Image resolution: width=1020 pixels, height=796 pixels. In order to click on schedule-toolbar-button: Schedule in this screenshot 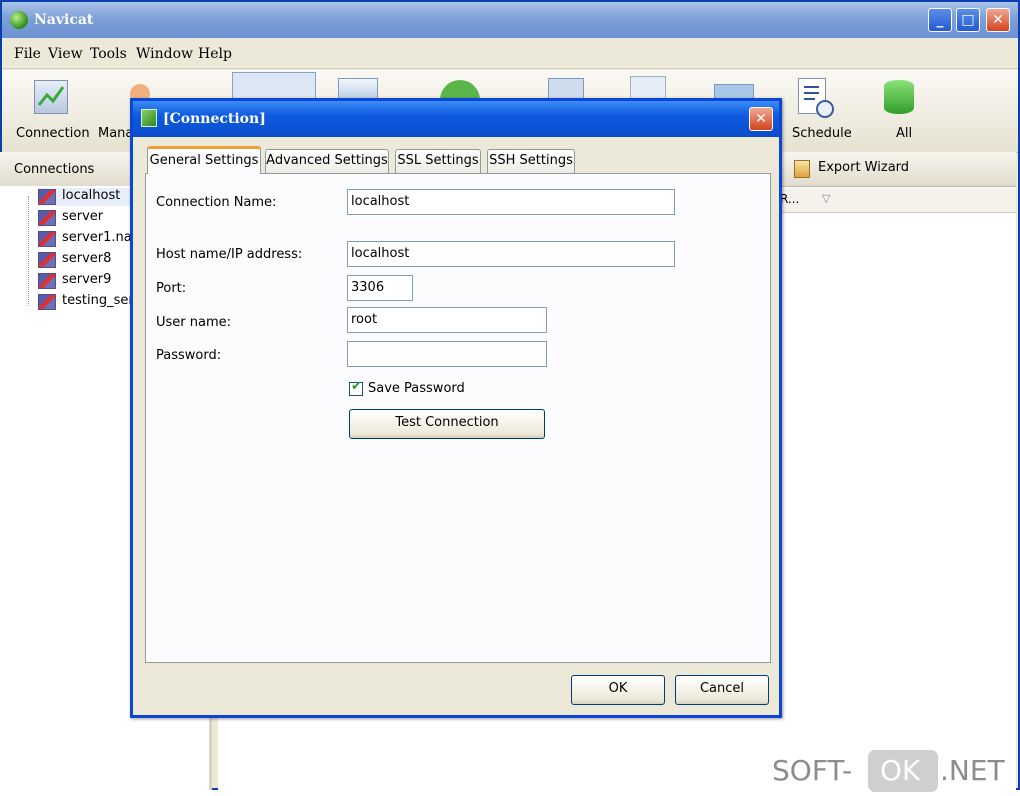, I will do `click(820, 110)`.